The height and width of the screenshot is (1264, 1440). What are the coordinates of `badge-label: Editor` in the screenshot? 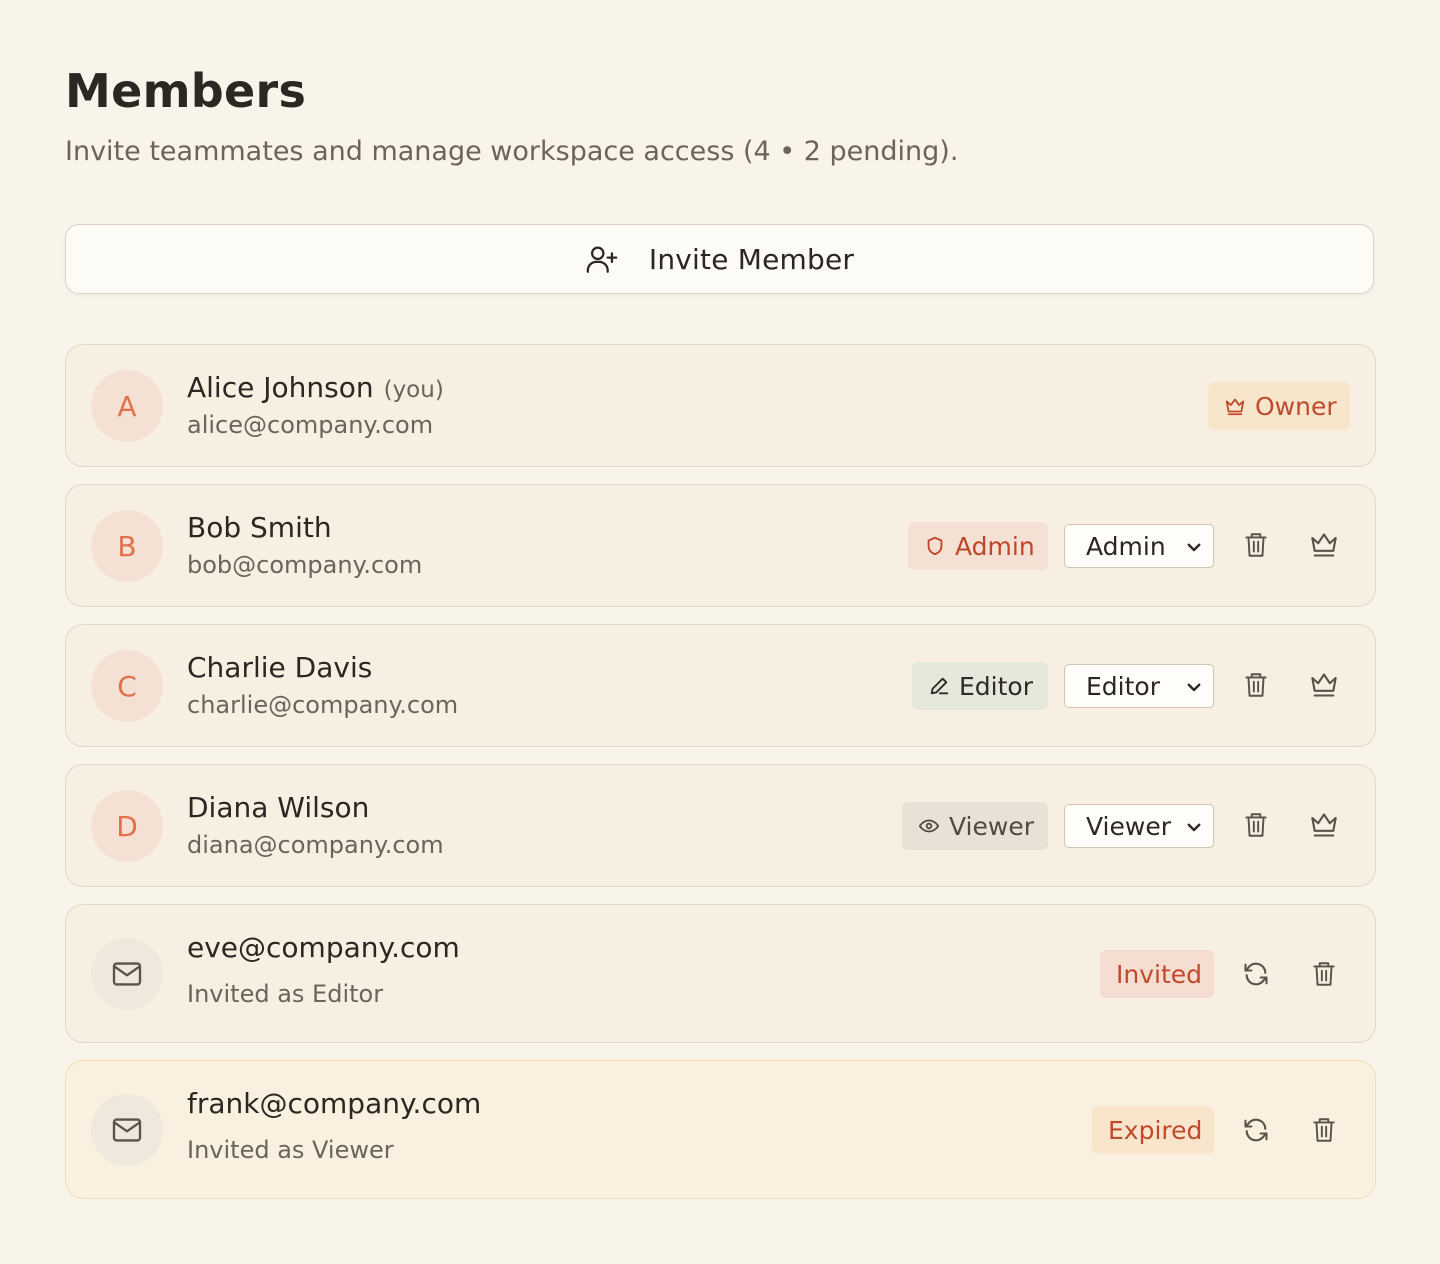 It's located at (996, 686).